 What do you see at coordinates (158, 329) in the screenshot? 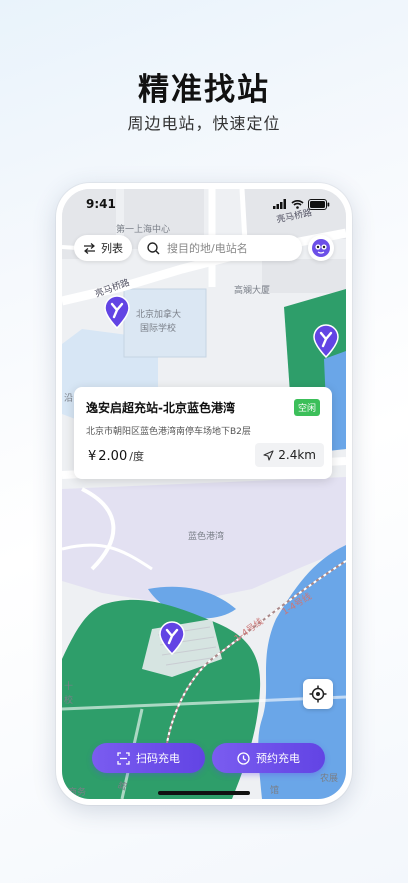
I see `map-label-school: 国际学校` at bounding box center [158, 329].